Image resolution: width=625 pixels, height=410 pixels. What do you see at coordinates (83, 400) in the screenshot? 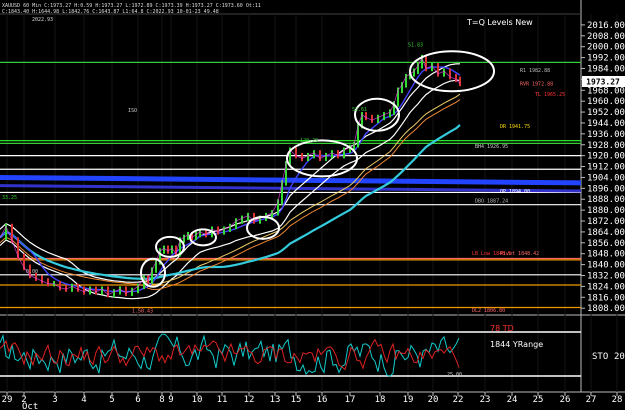
I see `x-tick-label: 4` at bounding box center [83, 400].